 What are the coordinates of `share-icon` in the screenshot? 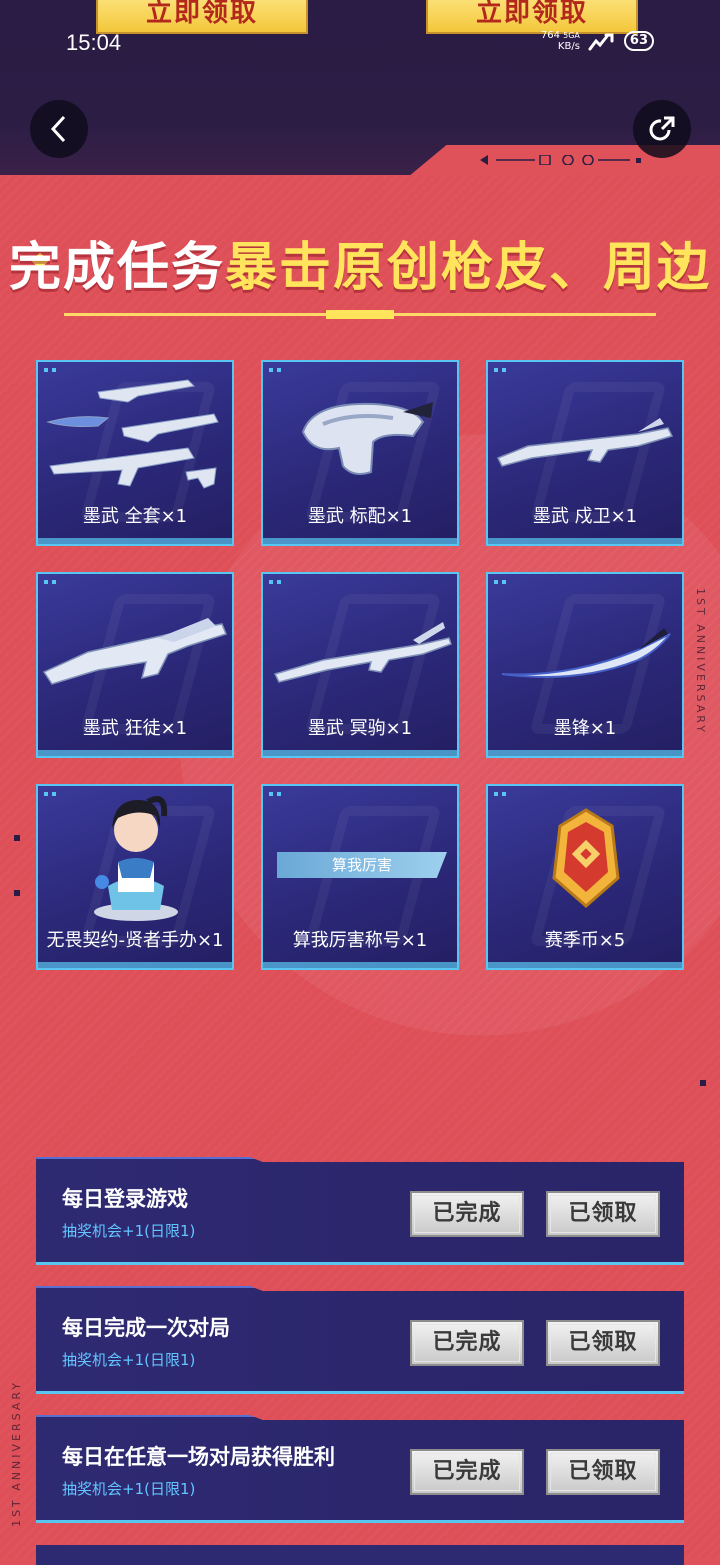 It's located at (662, 128).